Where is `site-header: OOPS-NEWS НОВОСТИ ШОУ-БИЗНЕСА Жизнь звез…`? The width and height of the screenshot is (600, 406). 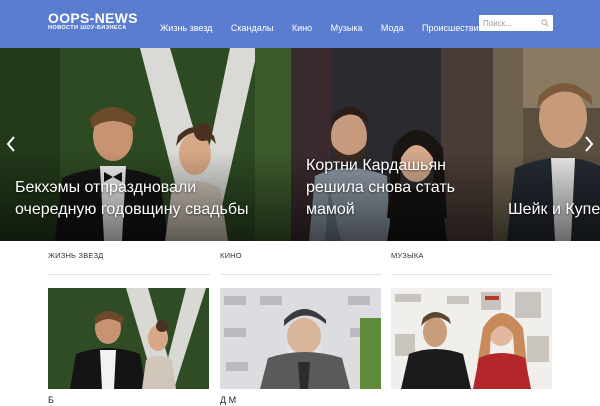
site-header: OOPS-NEWS НОВОСТИ ШОУ-БИЗНЕСА Жизнь звез… is located at coordinates (300, 24).